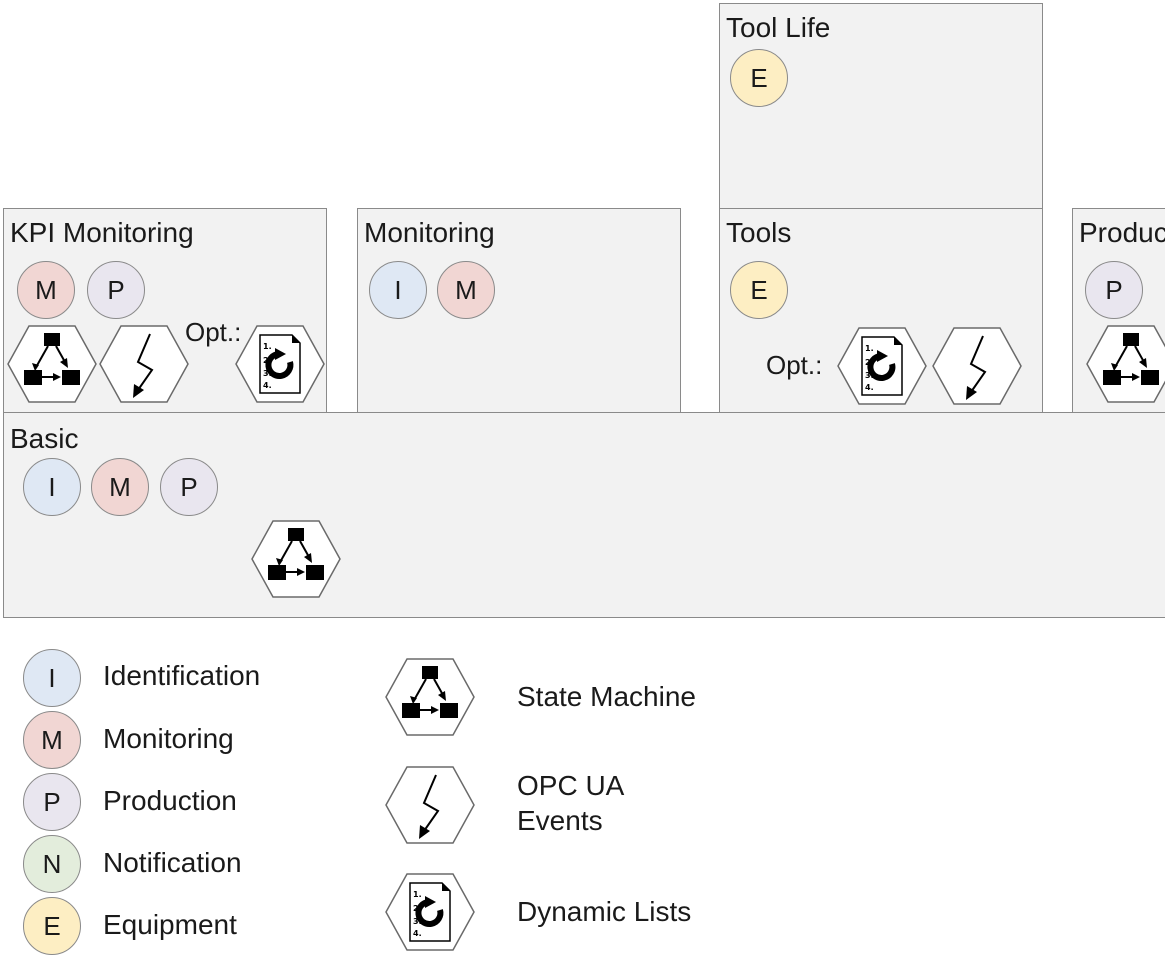 This screenshot has width=1165, height=959. I want to click on box-production: Produc P, so click(1118, 311).